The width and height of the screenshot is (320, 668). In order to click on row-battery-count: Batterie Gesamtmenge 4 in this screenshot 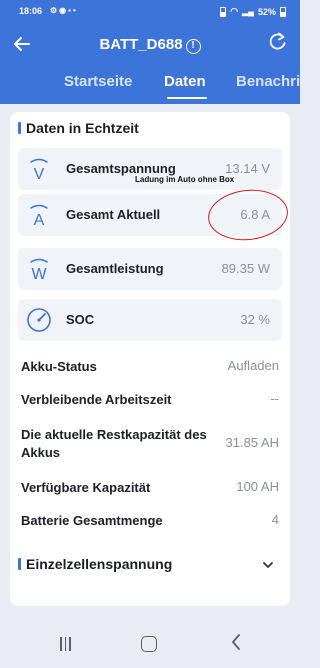, I will do `click(150, 521)`.